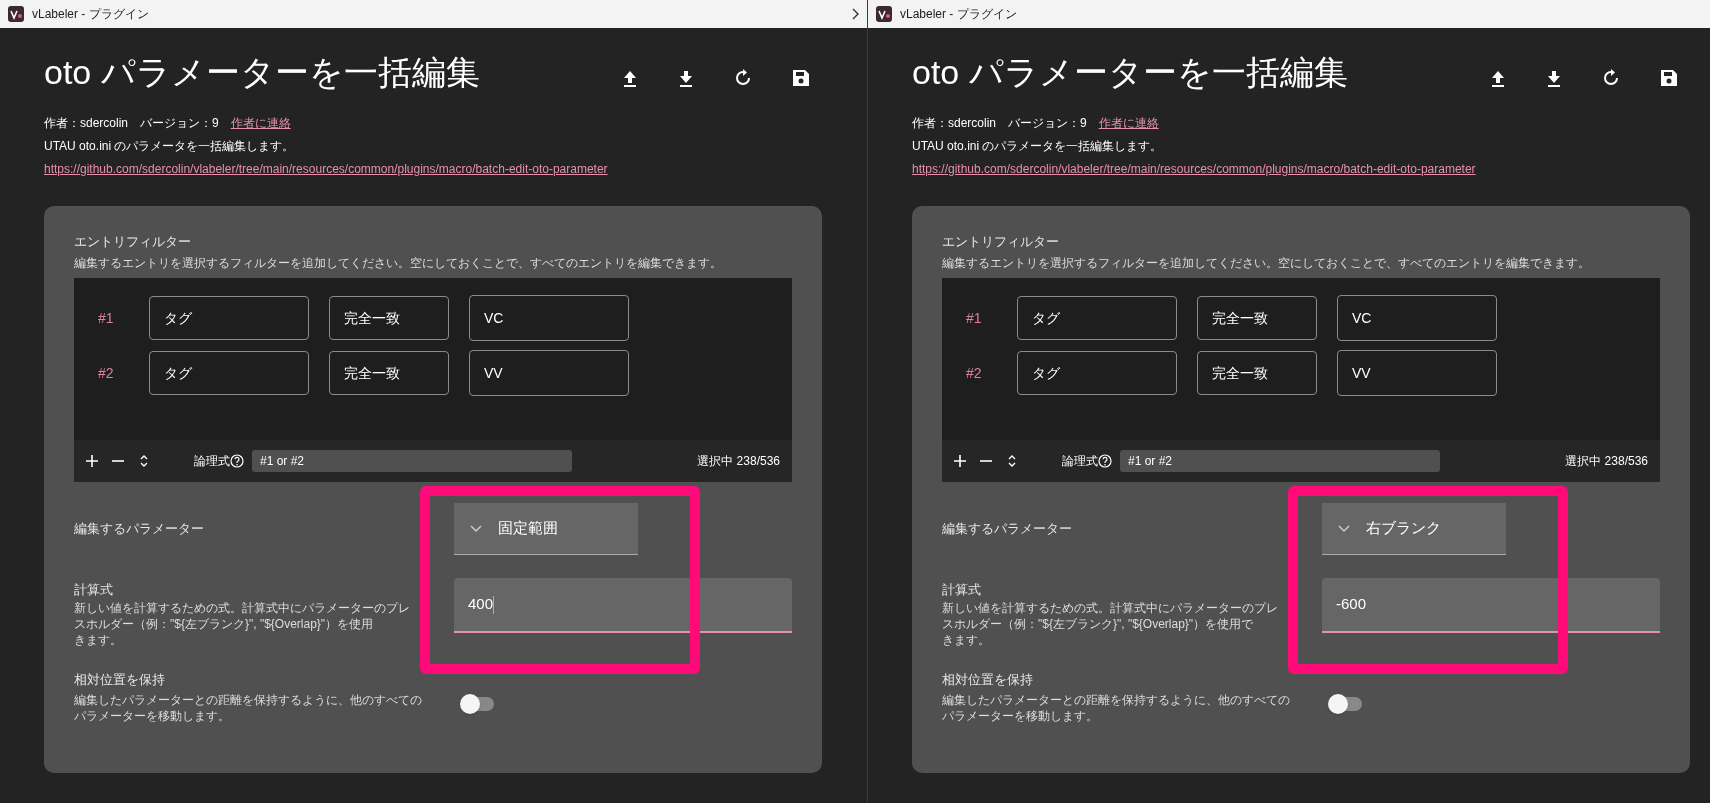 This screenshot has width=1710, height=803. I want to click on formula-description: 新しい値を計算するための式。計算式中にパラメーターのプレ スホルダー（例："${左ブランク}", "${Overlap}"）を使用で きます。, so click(1110, 624).